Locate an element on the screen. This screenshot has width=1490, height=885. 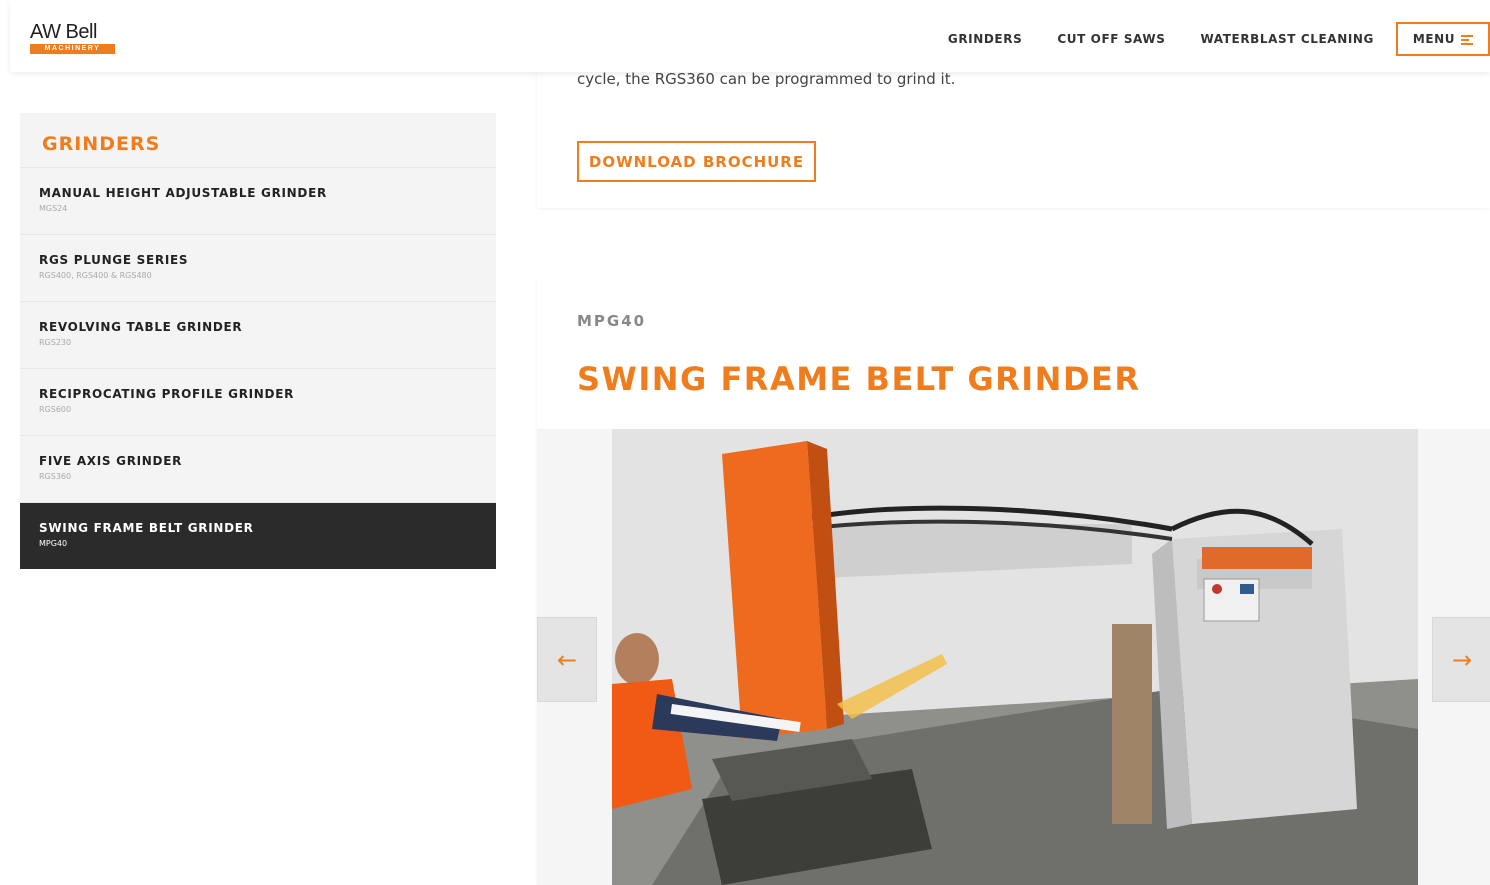
menu-label: MENU is located at coordinates (1434, 39).